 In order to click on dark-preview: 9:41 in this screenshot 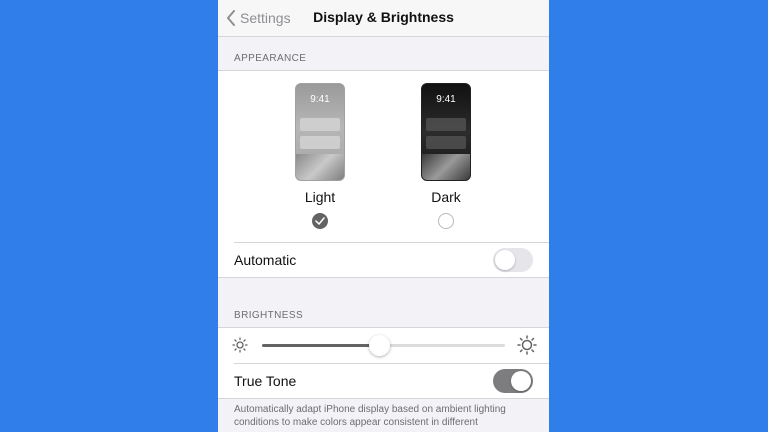, I will do `click(446, 132)`.